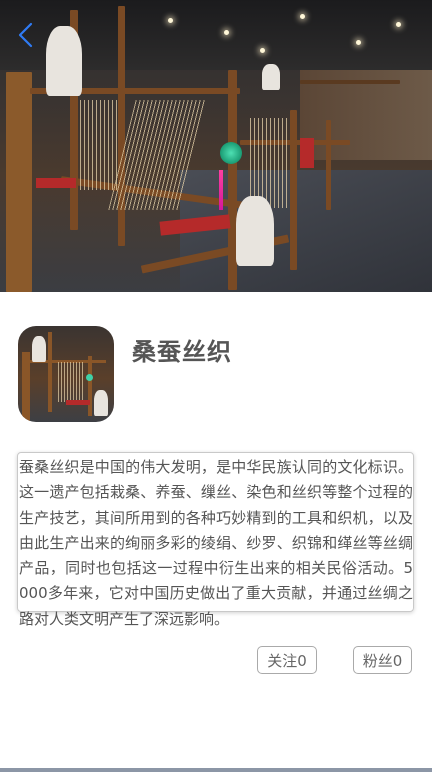 The width and height of the screenshot is (432, 772). I want to click on avatar-threads, so click(71, 382).